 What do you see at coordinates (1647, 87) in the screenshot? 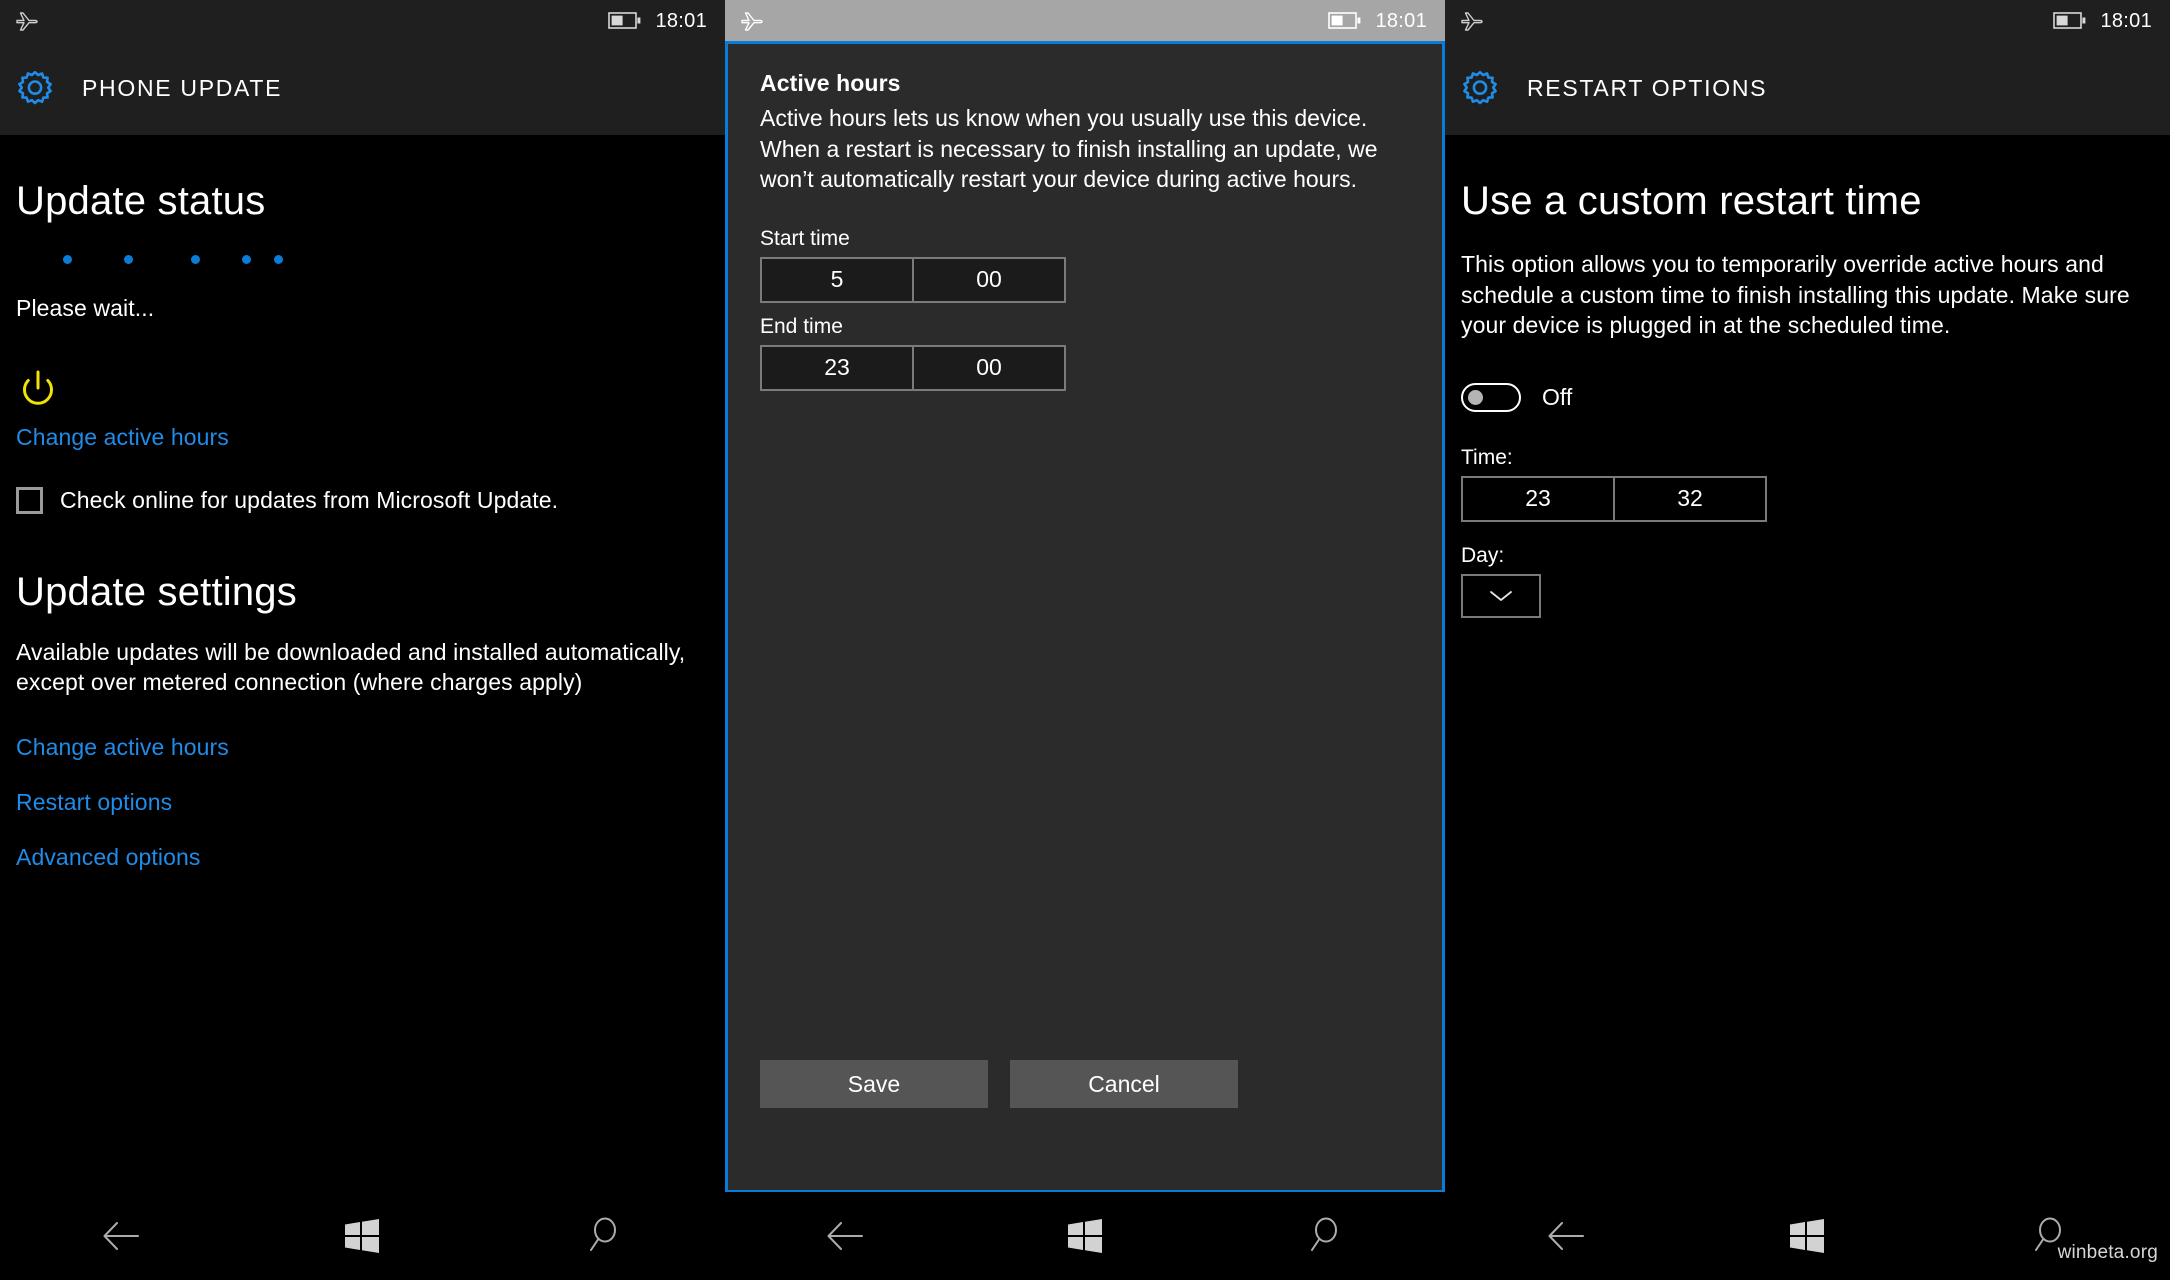
I see `app-title: RESTART OPTIONS` at bounding box center [1647, 87].